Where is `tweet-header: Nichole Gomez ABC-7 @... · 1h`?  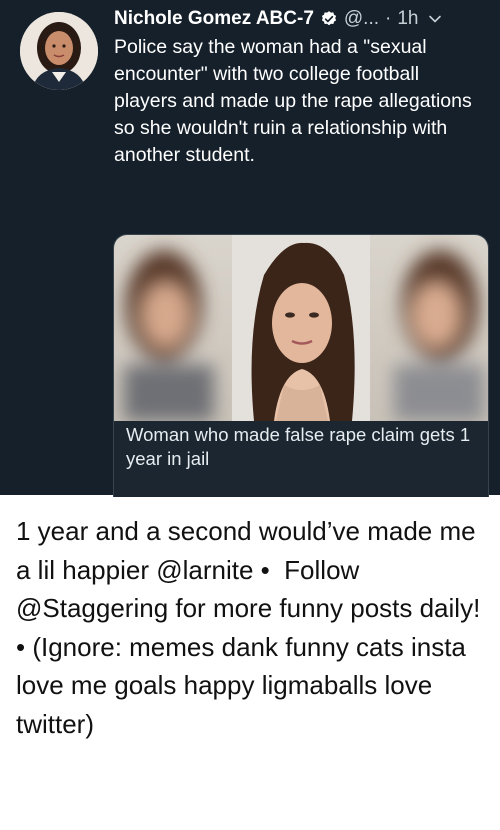
tweet-header: Nichole Gomez ABC-7 @... · 1h is located at coordinates (302, 19).